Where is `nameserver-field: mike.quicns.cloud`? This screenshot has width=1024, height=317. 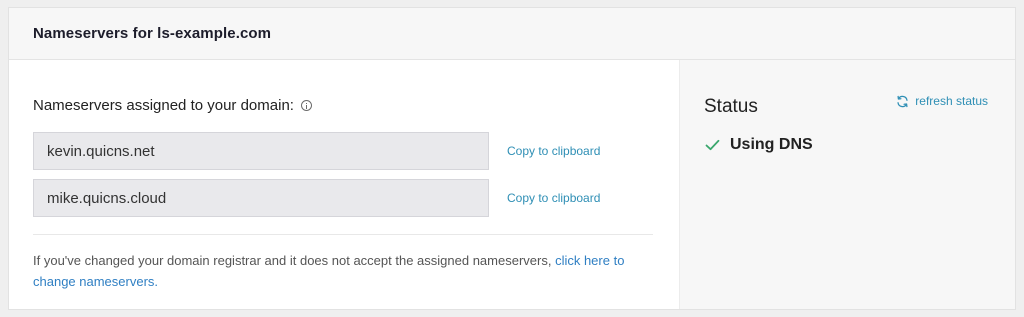 nameserver-field: mike.quicns.cloud is located at coordinates (261, 198).